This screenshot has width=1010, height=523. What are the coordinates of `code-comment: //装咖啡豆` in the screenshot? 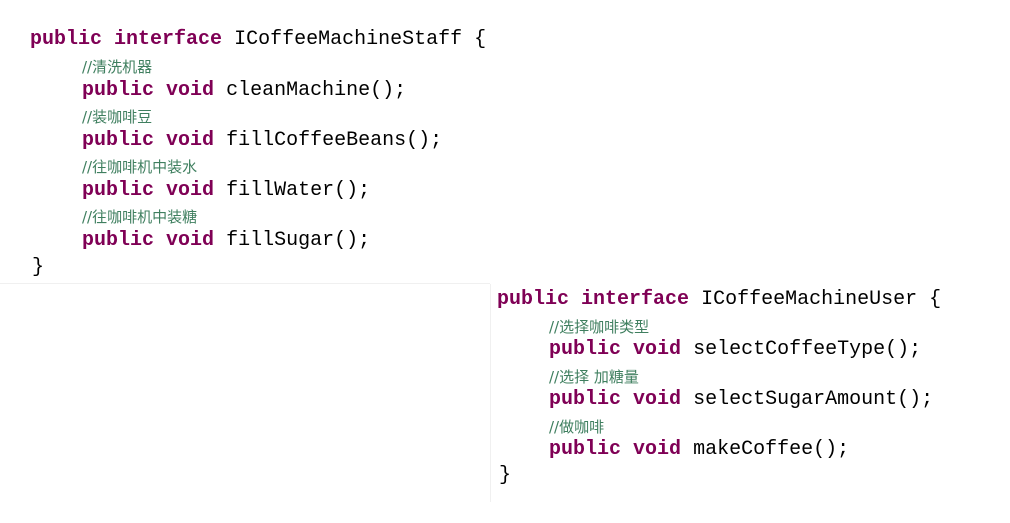 It's located at (117, 117).